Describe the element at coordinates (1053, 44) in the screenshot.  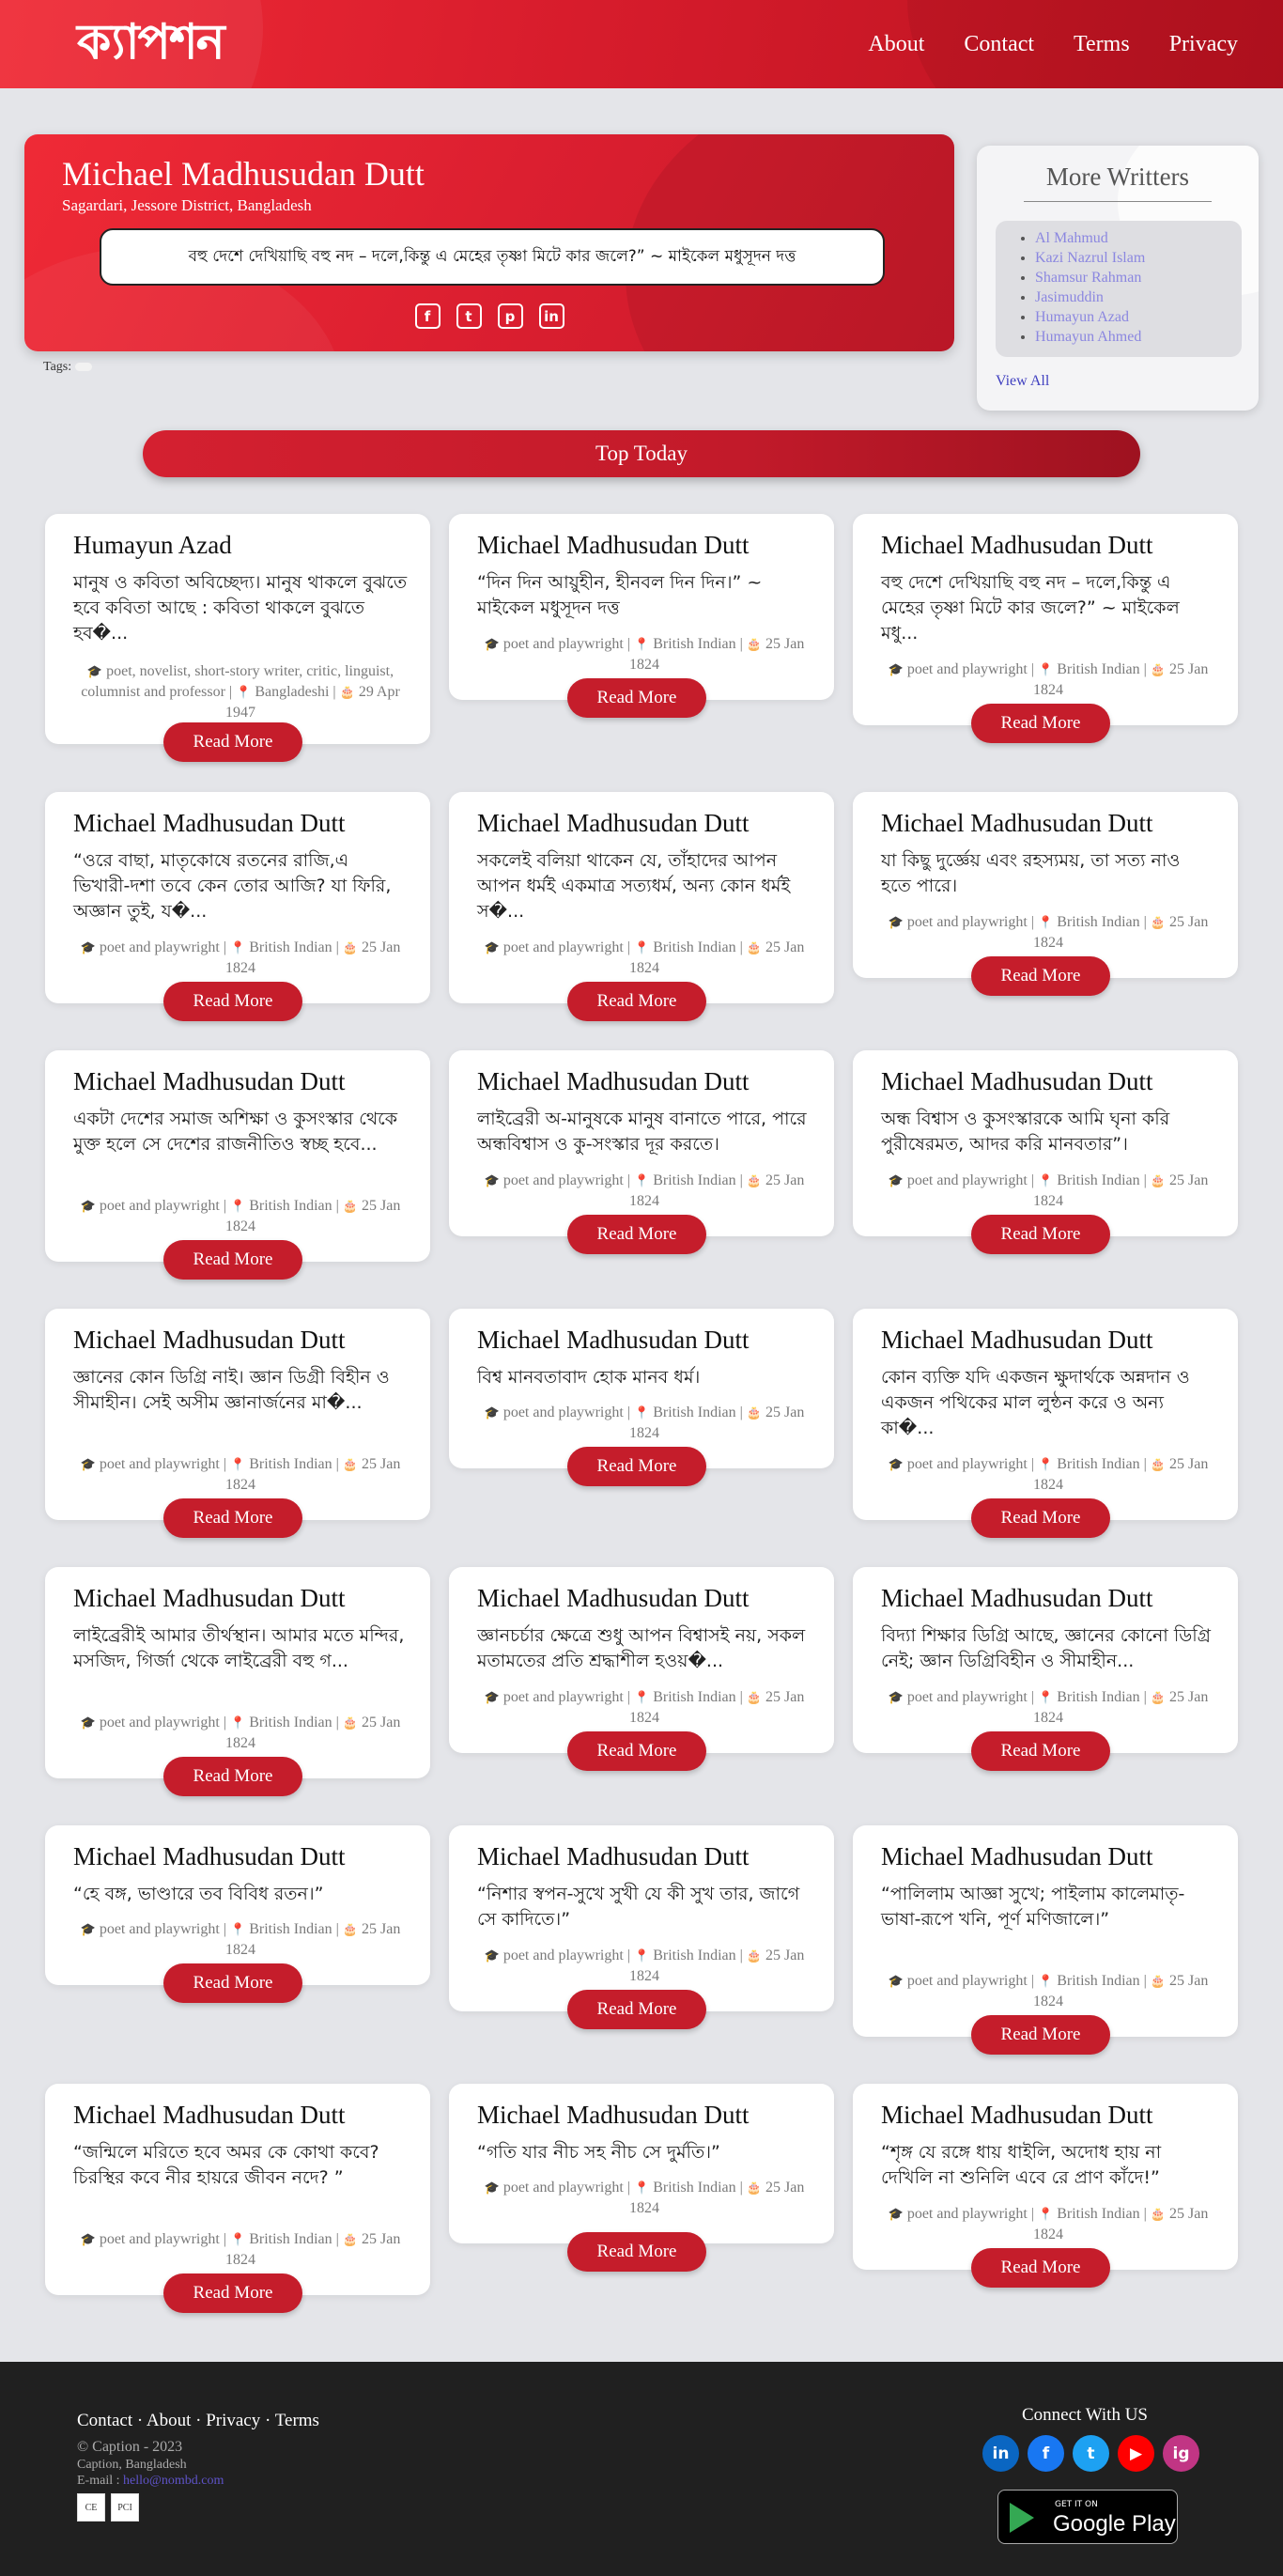
I see `main-nav: About Contact Terms Privacy` at that location.